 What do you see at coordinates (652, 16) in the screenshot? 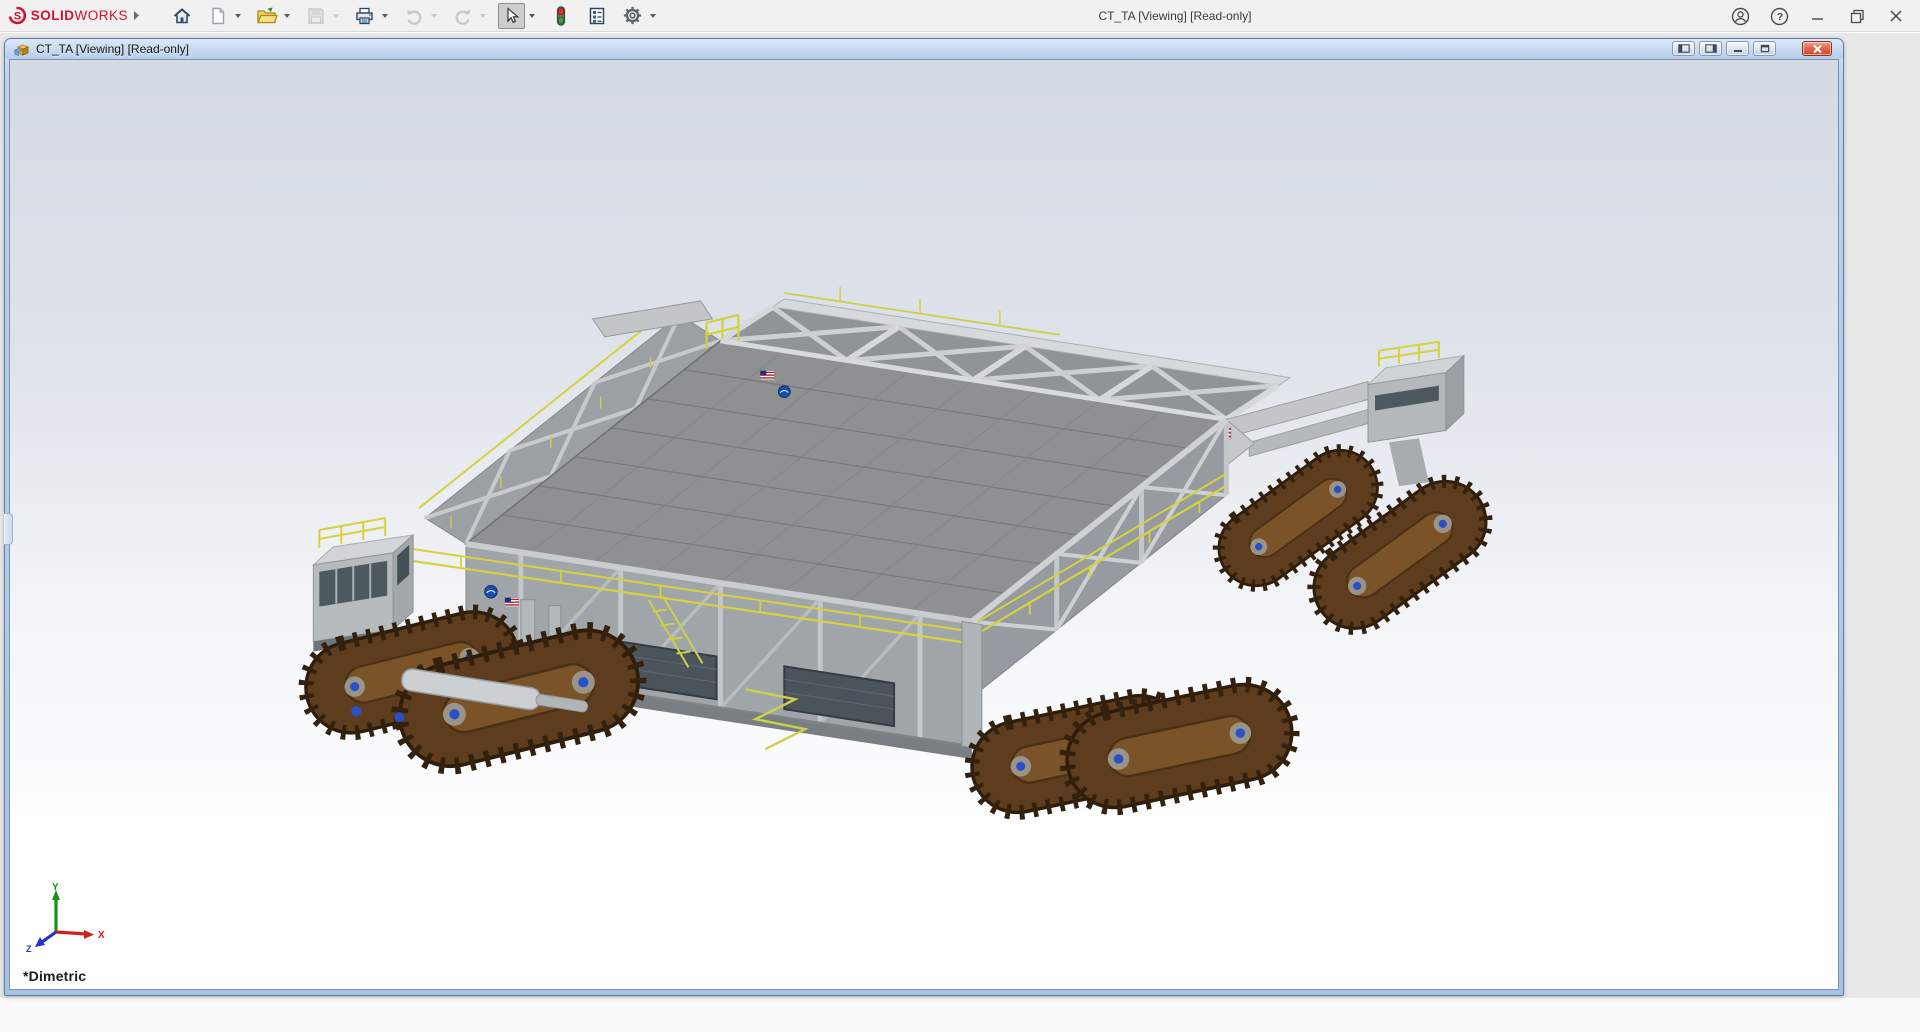
I see `options-dropdown` at bounding box center [652, 16].